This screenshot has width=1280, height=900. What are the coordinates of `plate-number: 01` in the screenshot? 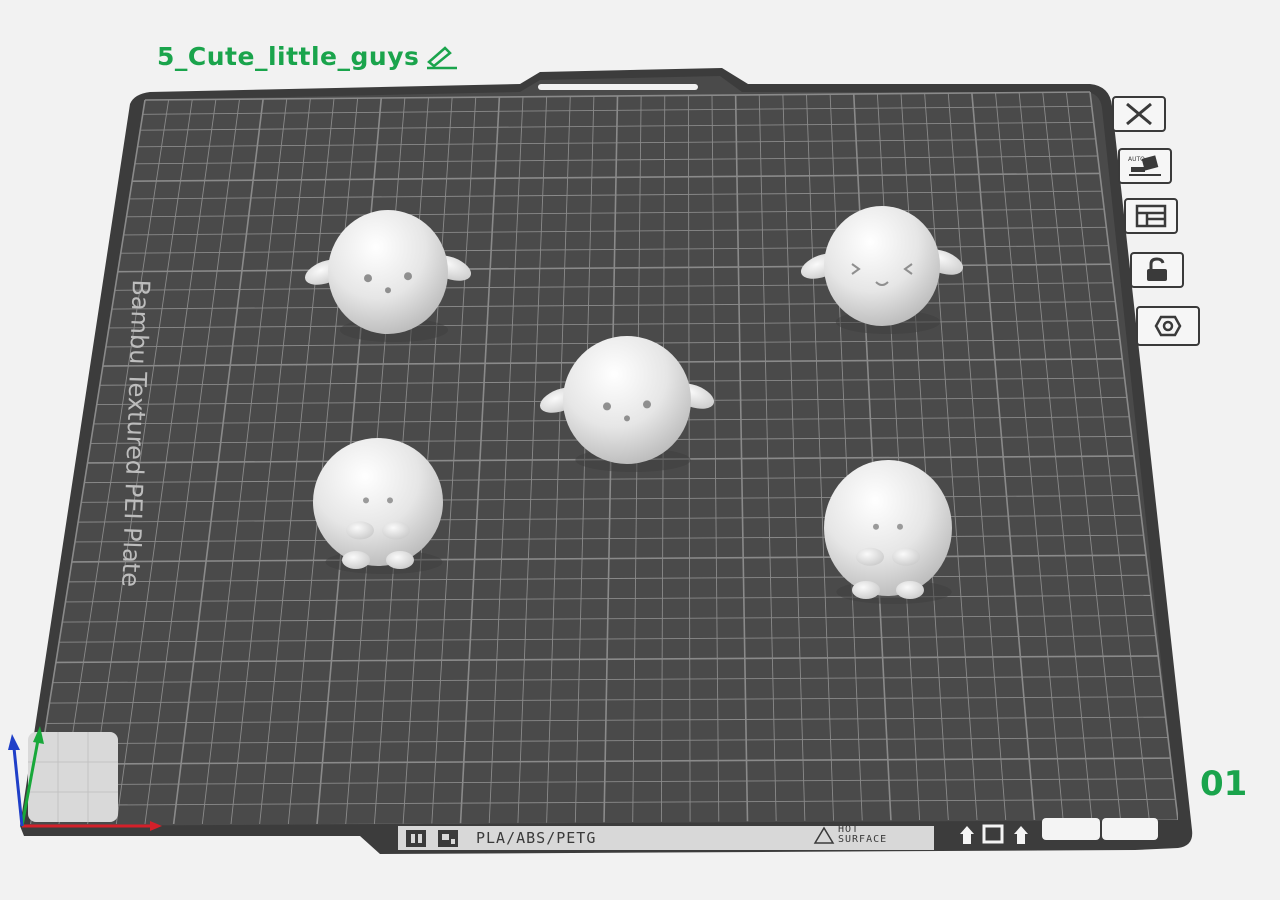 It's located at (1223, 784).